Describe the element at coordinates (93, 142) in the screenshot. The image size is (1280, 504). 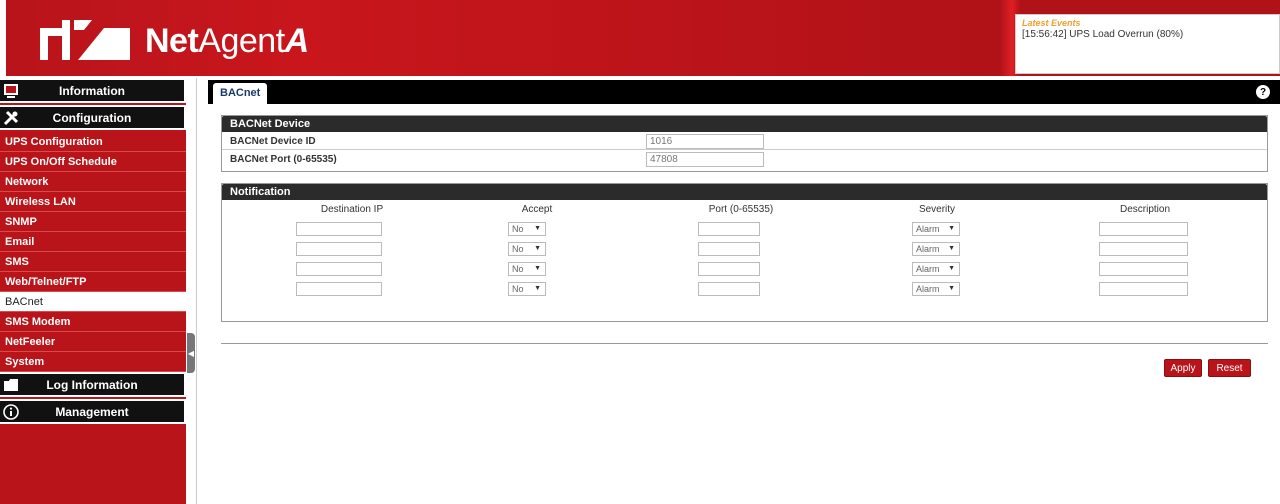
I see `sidebar-item-ups-configuration: UPS Configuration` at that location.